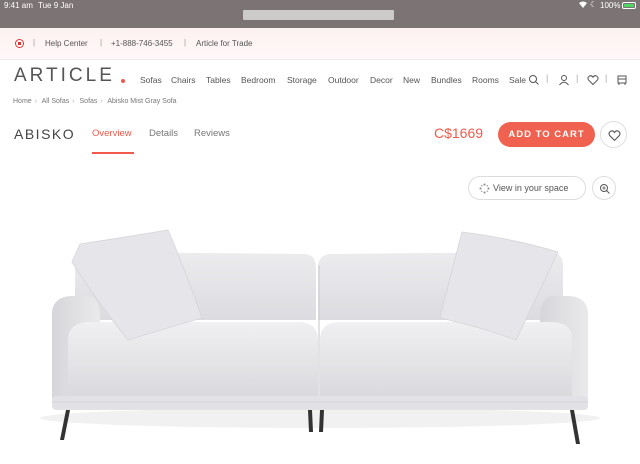 The width and height of the screenshot is (640, 464). Describe the element at coordinates (89, 101) in the screenshot. I see `breadcrumb-sofas: Sofas` at that location.